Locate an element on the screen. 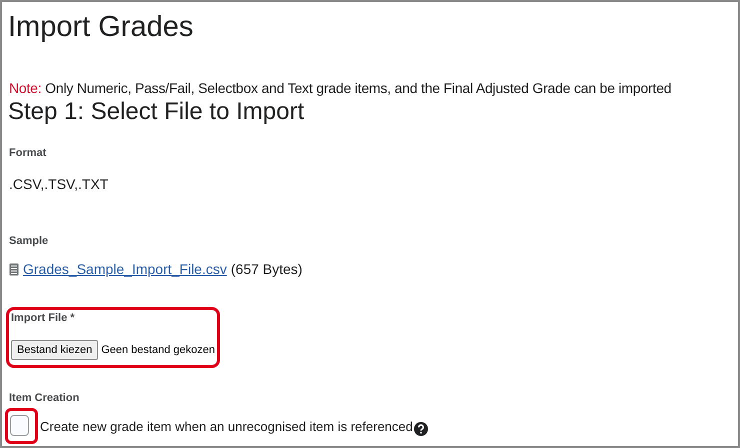 Image resolution: width=740 pixels, height=448 pixels. field-label: Format is located at coordinates (27, 153).